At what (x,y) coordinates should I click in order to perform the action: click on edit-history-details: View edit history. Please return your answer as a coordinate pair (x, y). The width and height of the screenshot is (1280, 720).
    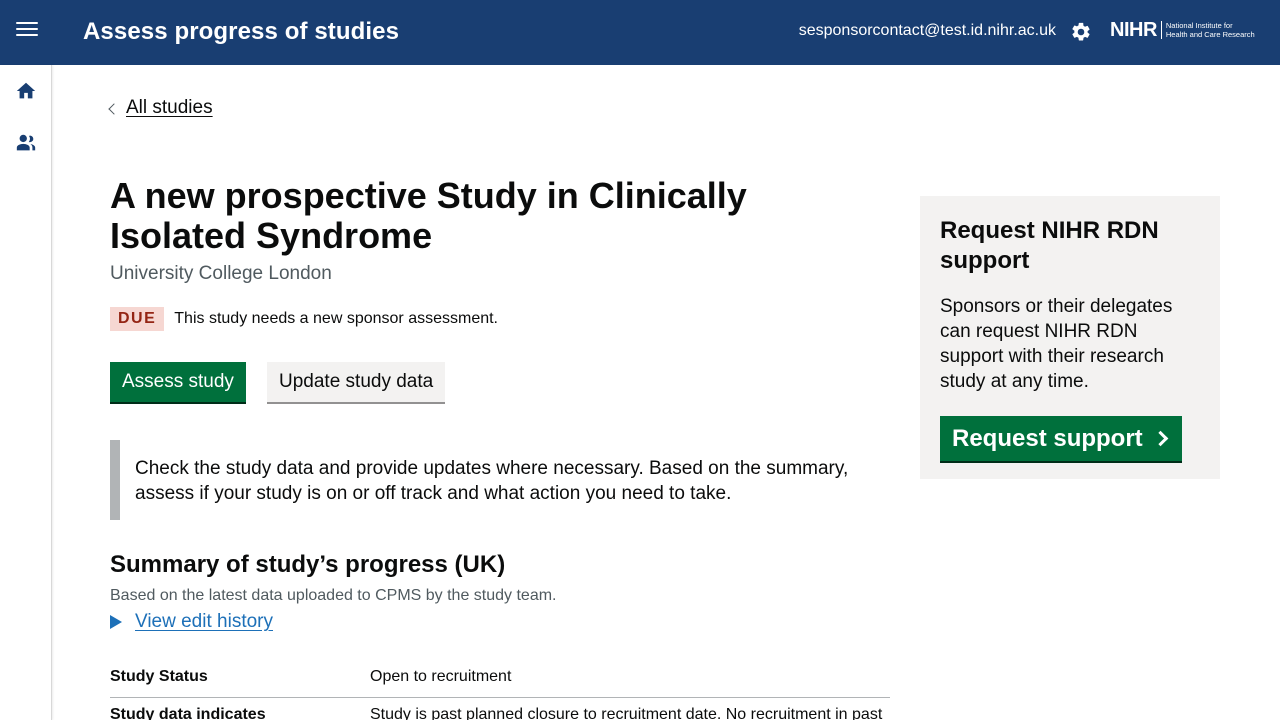
    Looking at the image, I should click on (191, 622).